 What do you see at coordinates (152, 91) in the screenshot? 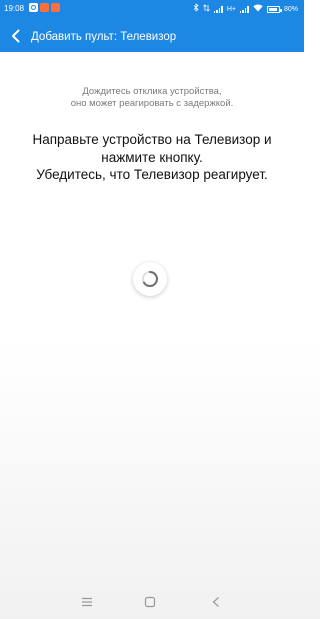
I see `hint-line: Дождитесь отклика устройства,` at bounding box center [152, 91].